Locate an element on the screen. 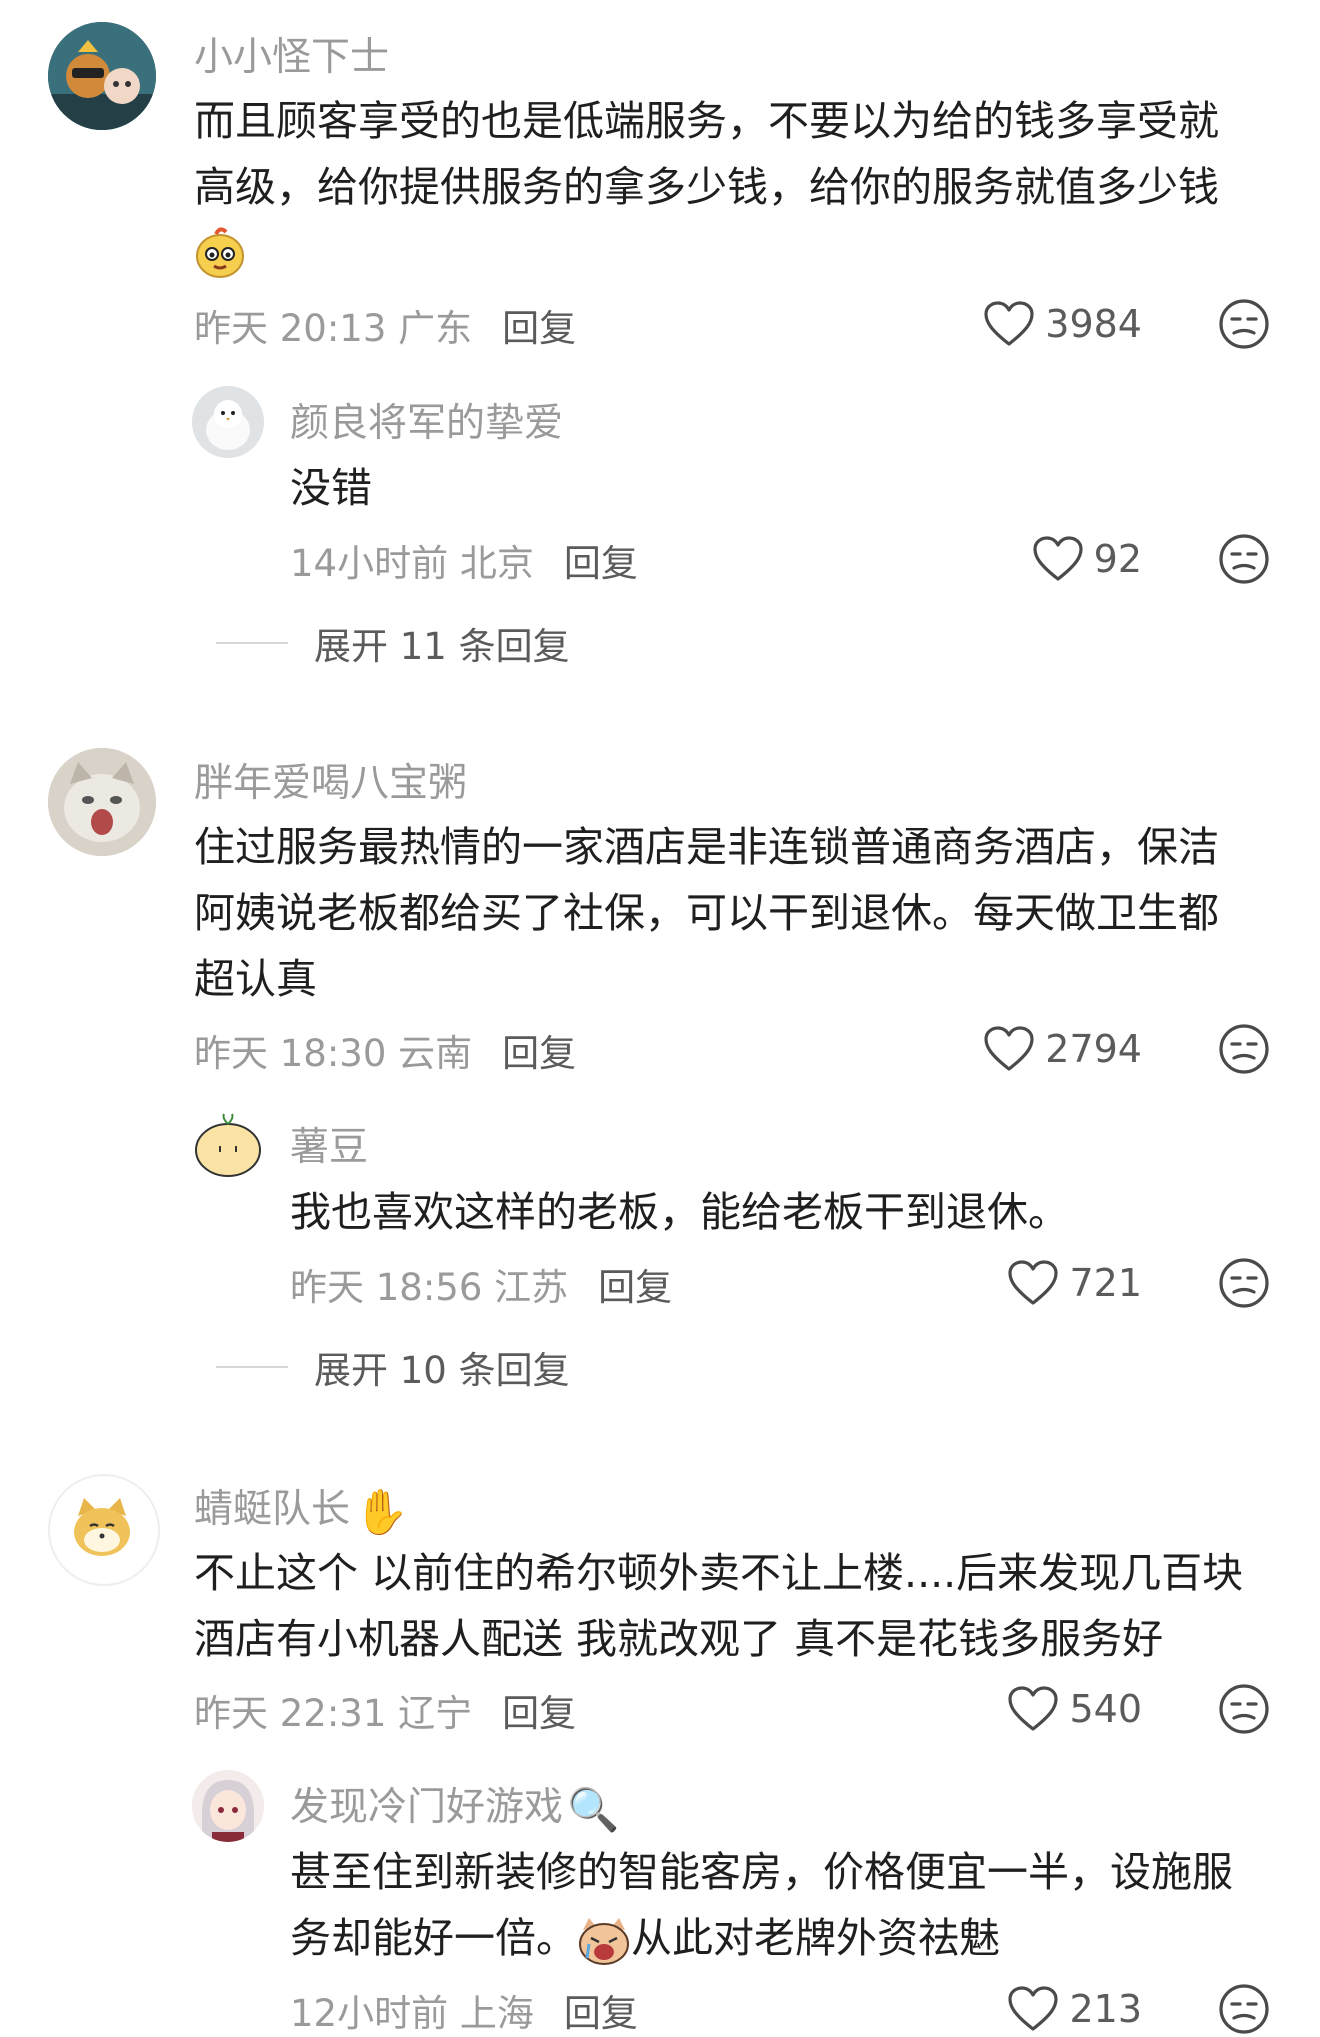  raised-hand-icon: ✋ is located at coordinates (381, 1512).